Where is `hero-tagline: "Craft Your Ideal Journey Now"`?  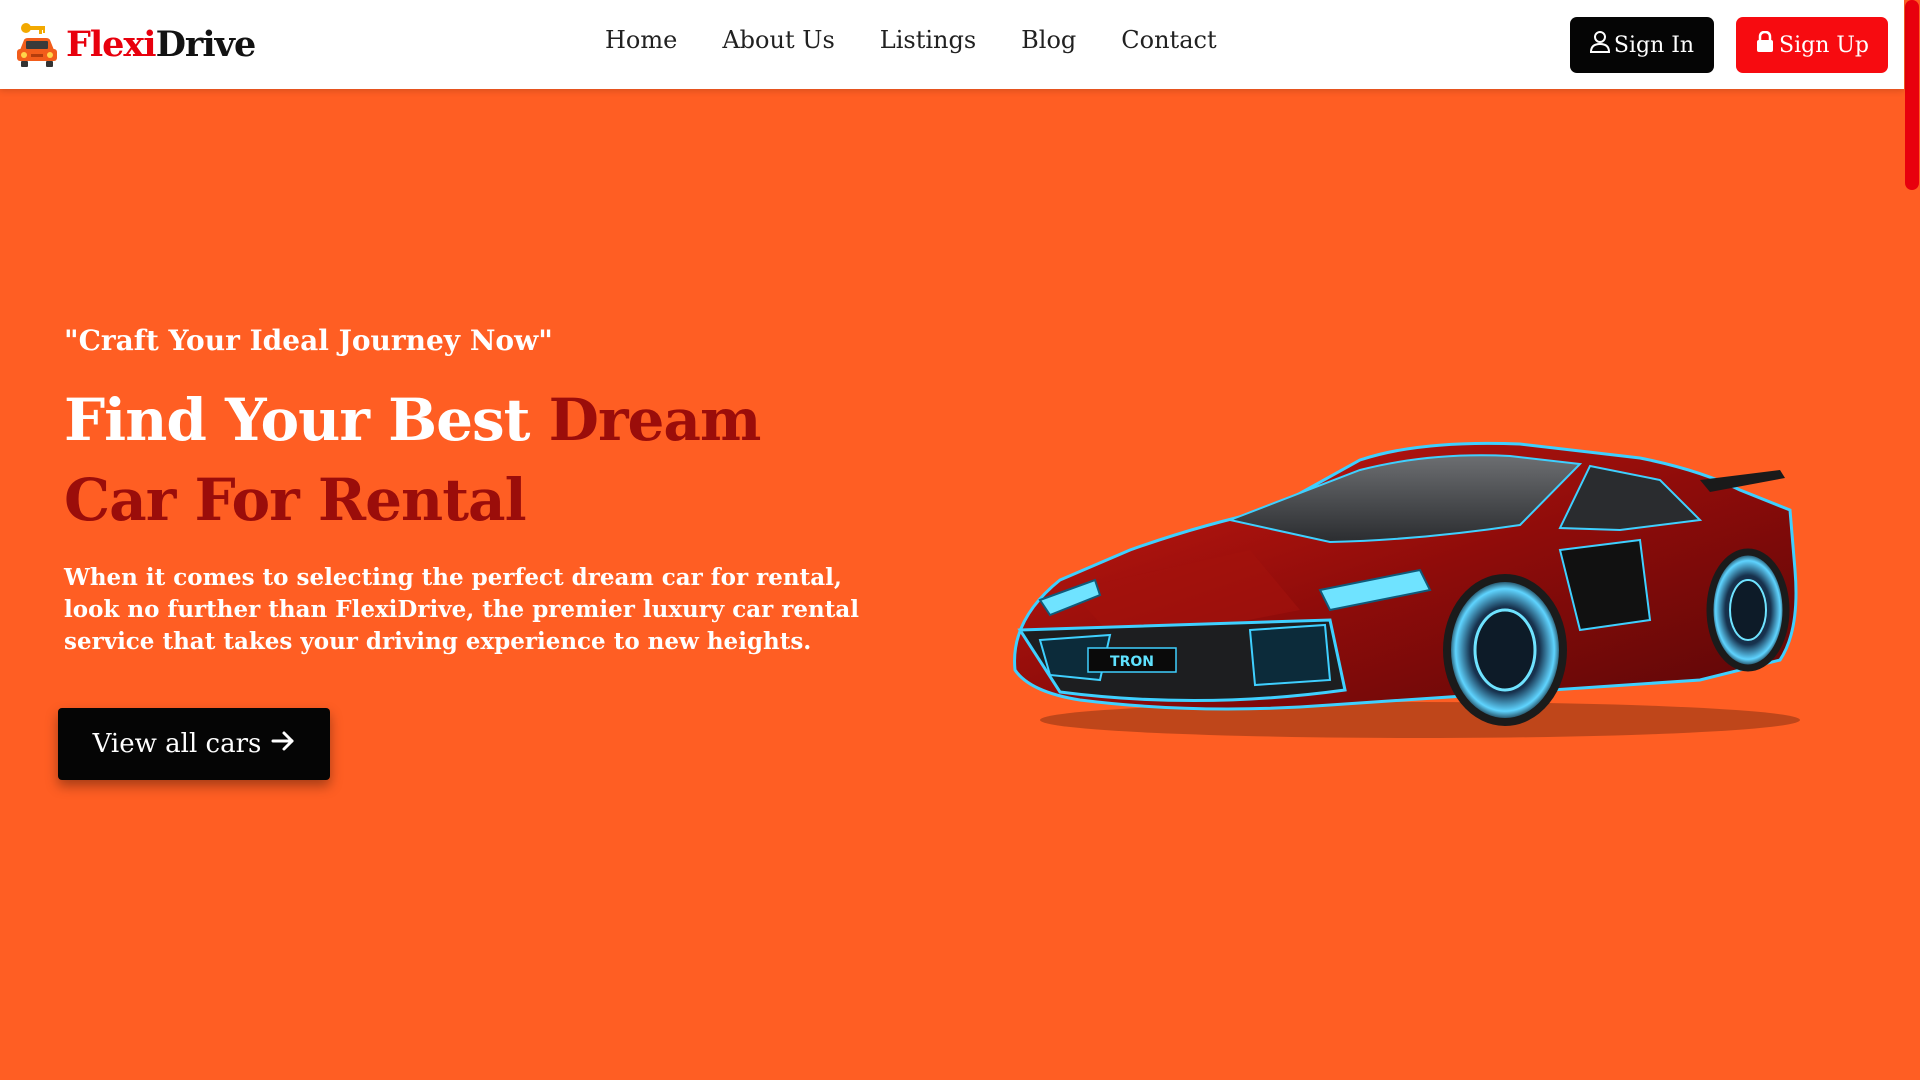
hero-tagline: "Craft Your Ideal Journey Now" is located at coordinates (308, 340).